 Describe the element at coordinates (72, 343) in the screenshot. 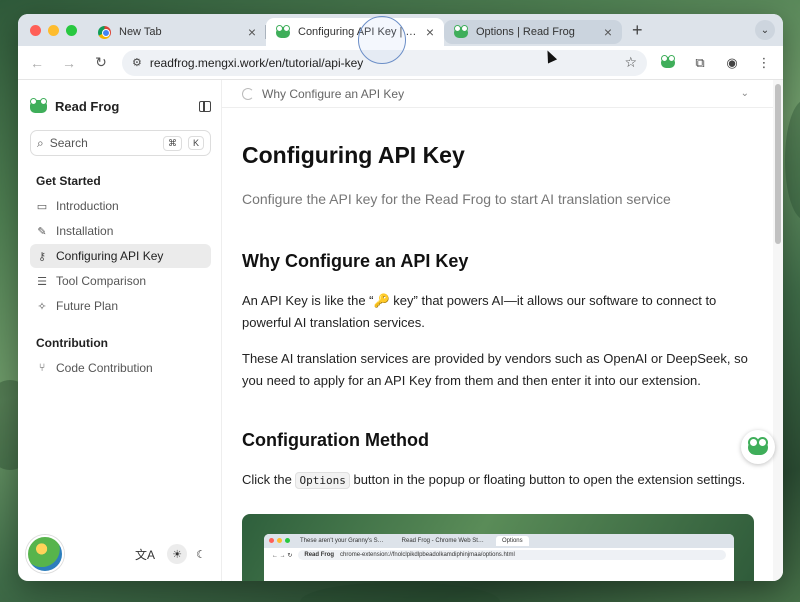

I see `section-contribution: Contribution` at that location.